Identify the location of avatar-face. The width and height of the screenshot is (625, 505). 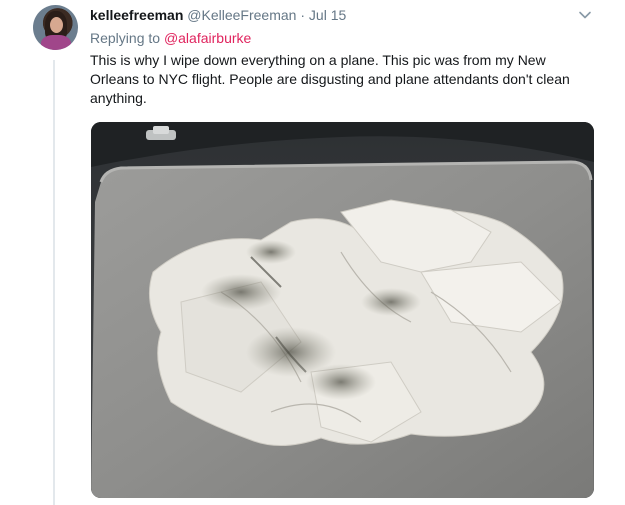
(56, 25).